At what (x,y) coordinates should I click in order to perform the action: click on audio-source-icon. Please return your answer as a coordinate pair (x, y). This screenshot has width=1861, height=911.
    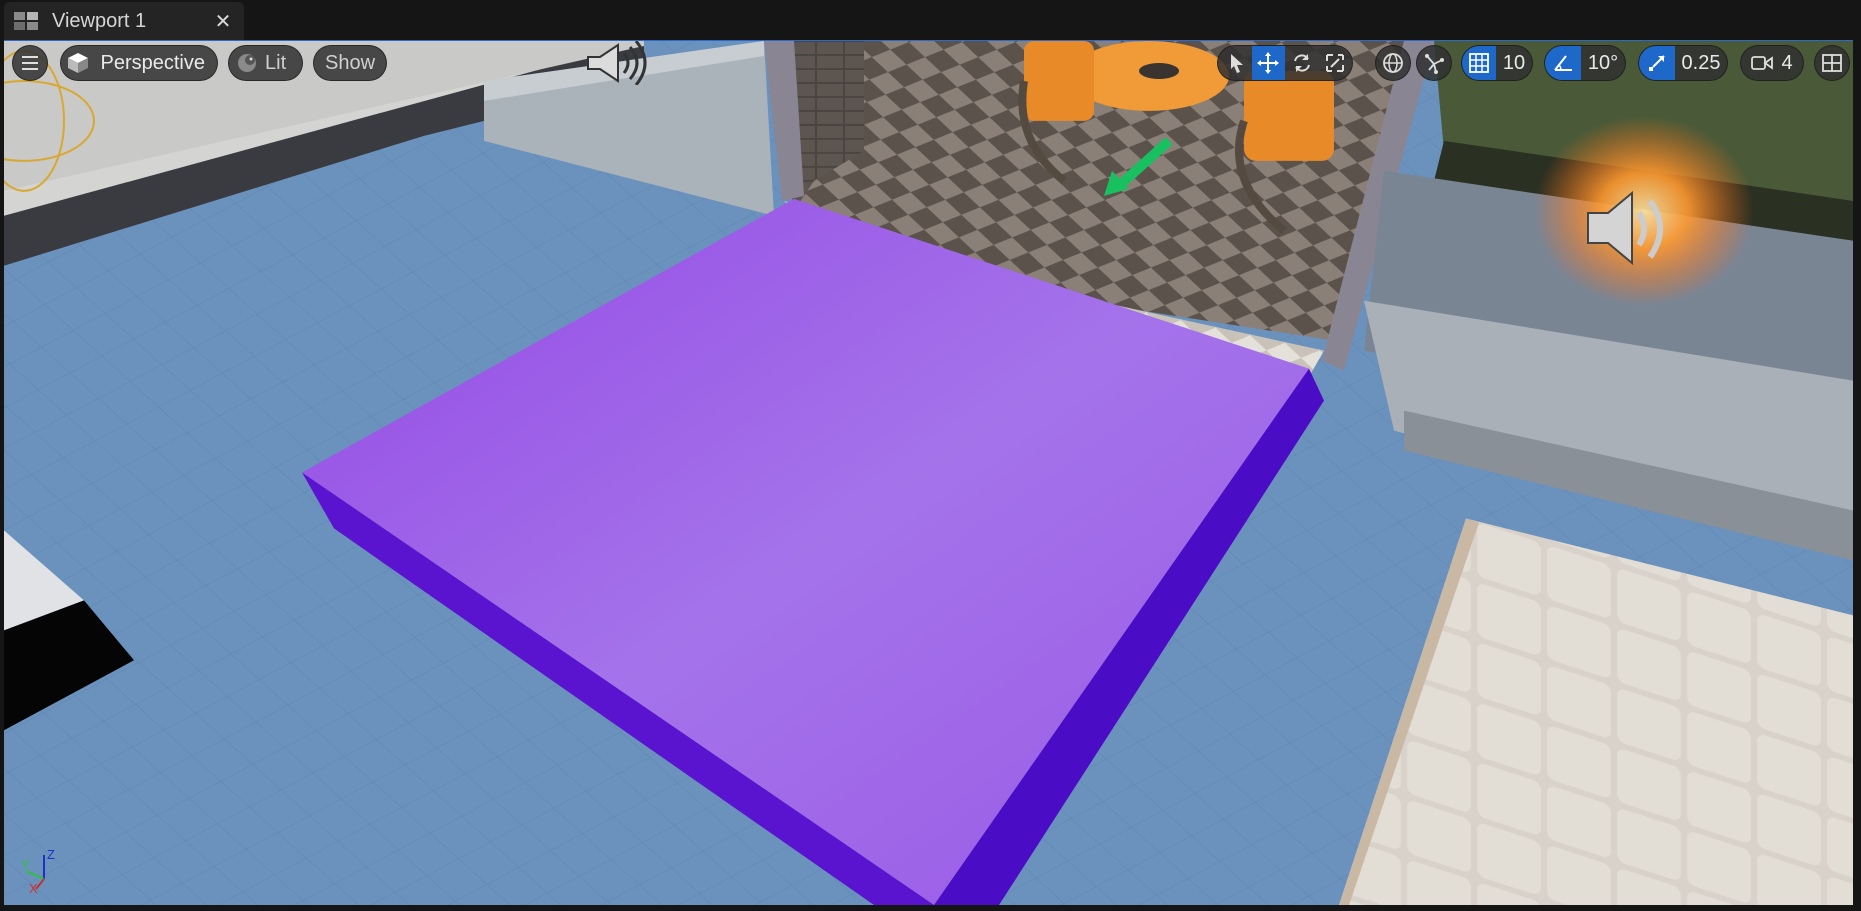
    Looking at the image, I should click on (619, 63).